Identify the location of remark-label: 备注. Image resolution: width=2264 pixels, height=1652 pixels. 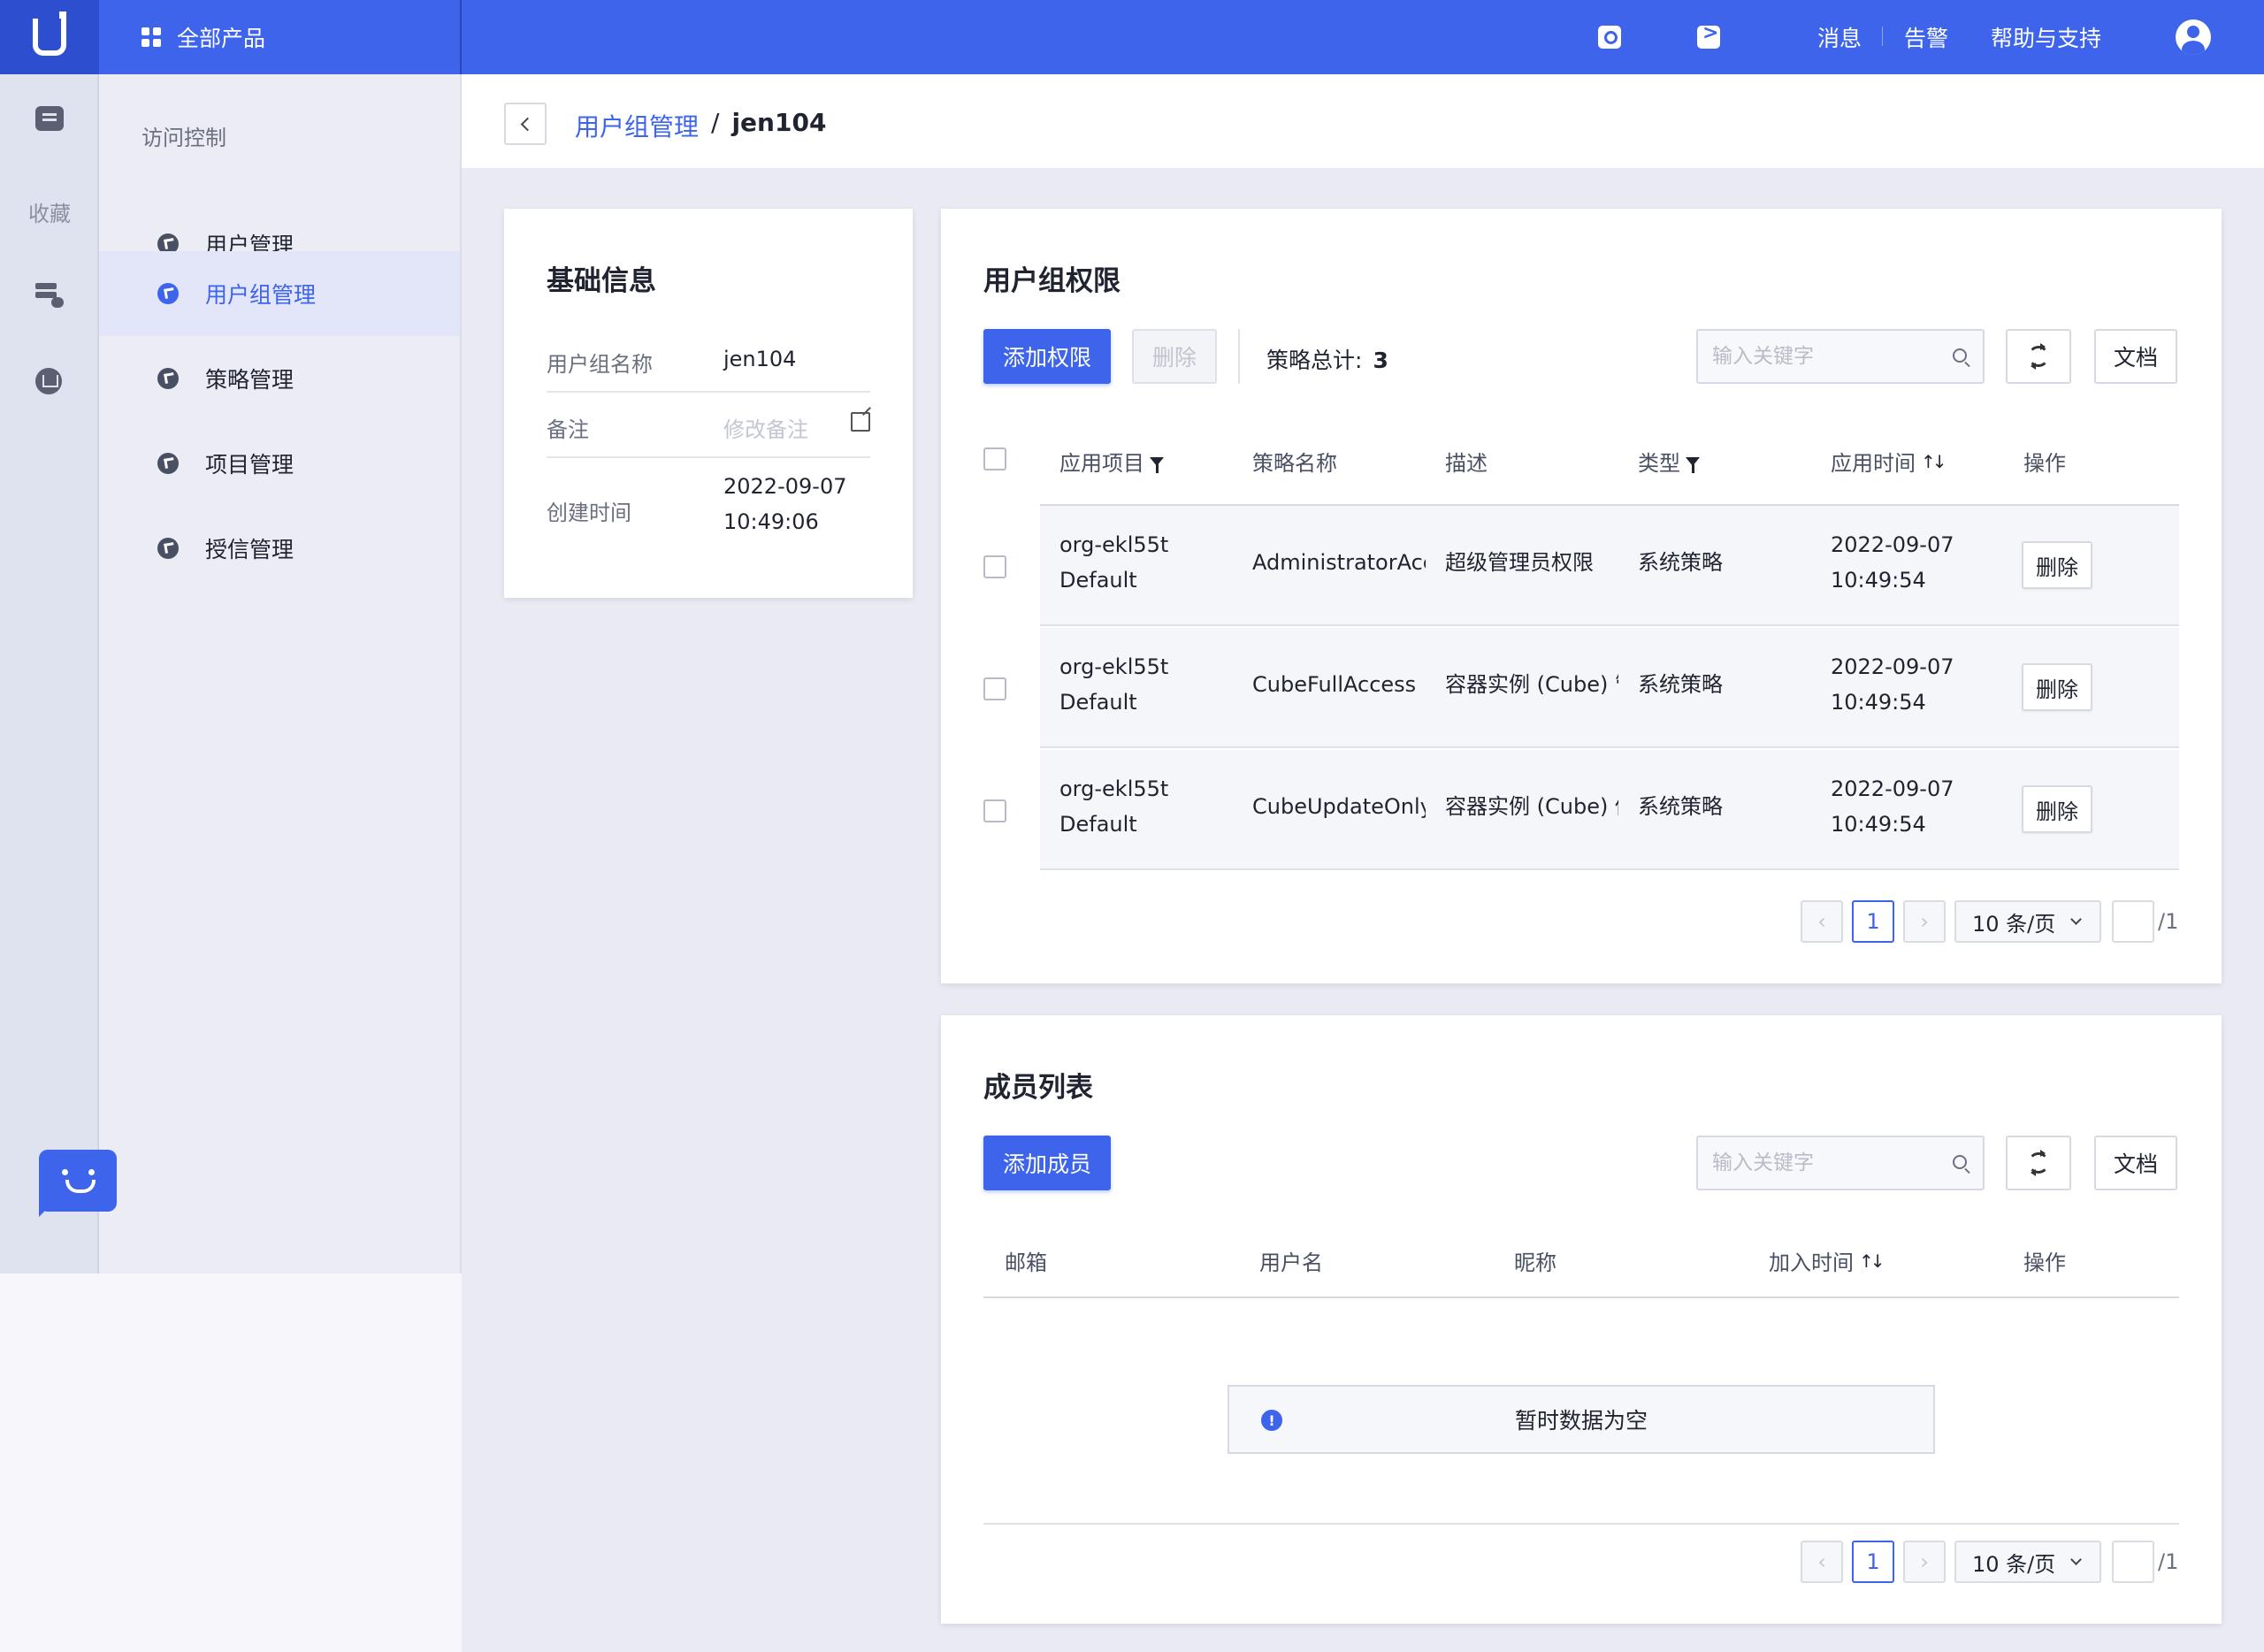
(568, 429).